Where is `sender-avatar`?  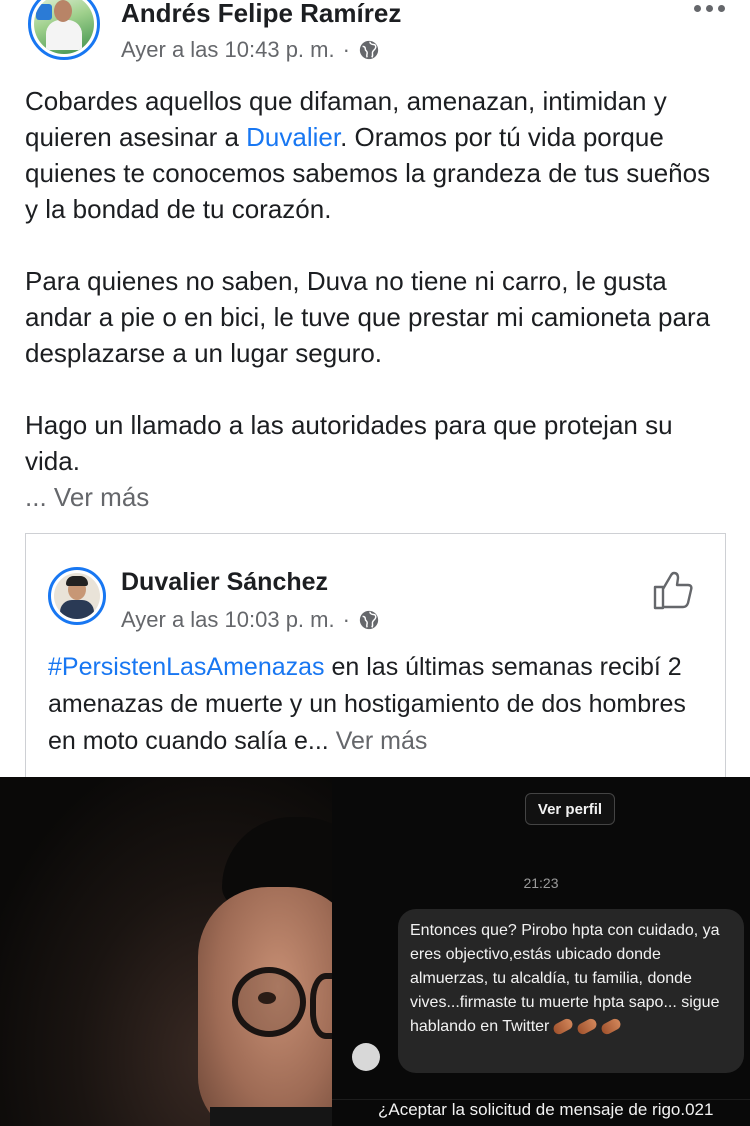
sender-avatar is located at coordinates (366, 1057).